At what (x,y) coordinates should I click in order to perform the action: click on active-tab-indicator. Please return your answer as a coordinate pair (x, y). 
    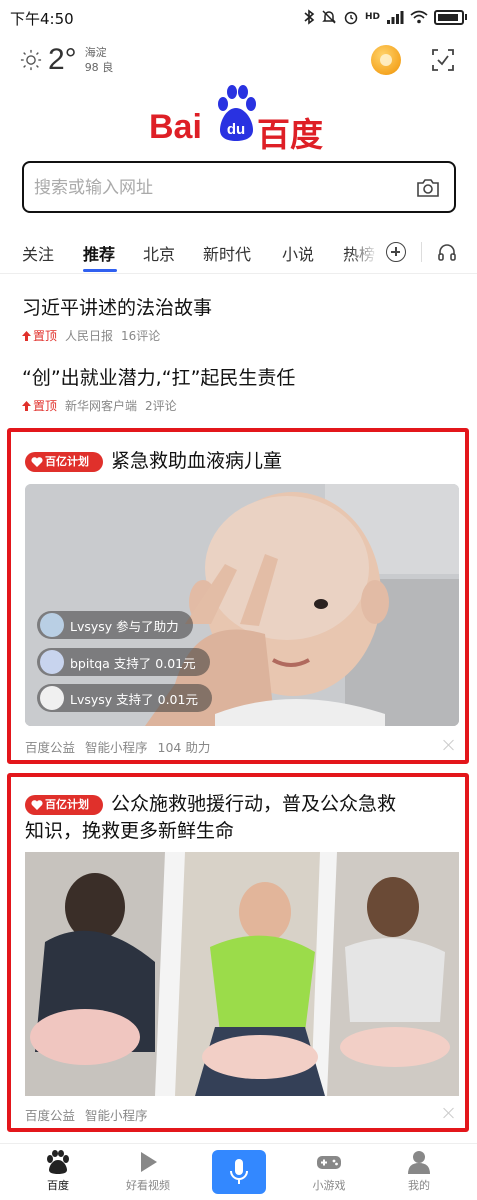
    Looking at the image, I should click on (100, 270).